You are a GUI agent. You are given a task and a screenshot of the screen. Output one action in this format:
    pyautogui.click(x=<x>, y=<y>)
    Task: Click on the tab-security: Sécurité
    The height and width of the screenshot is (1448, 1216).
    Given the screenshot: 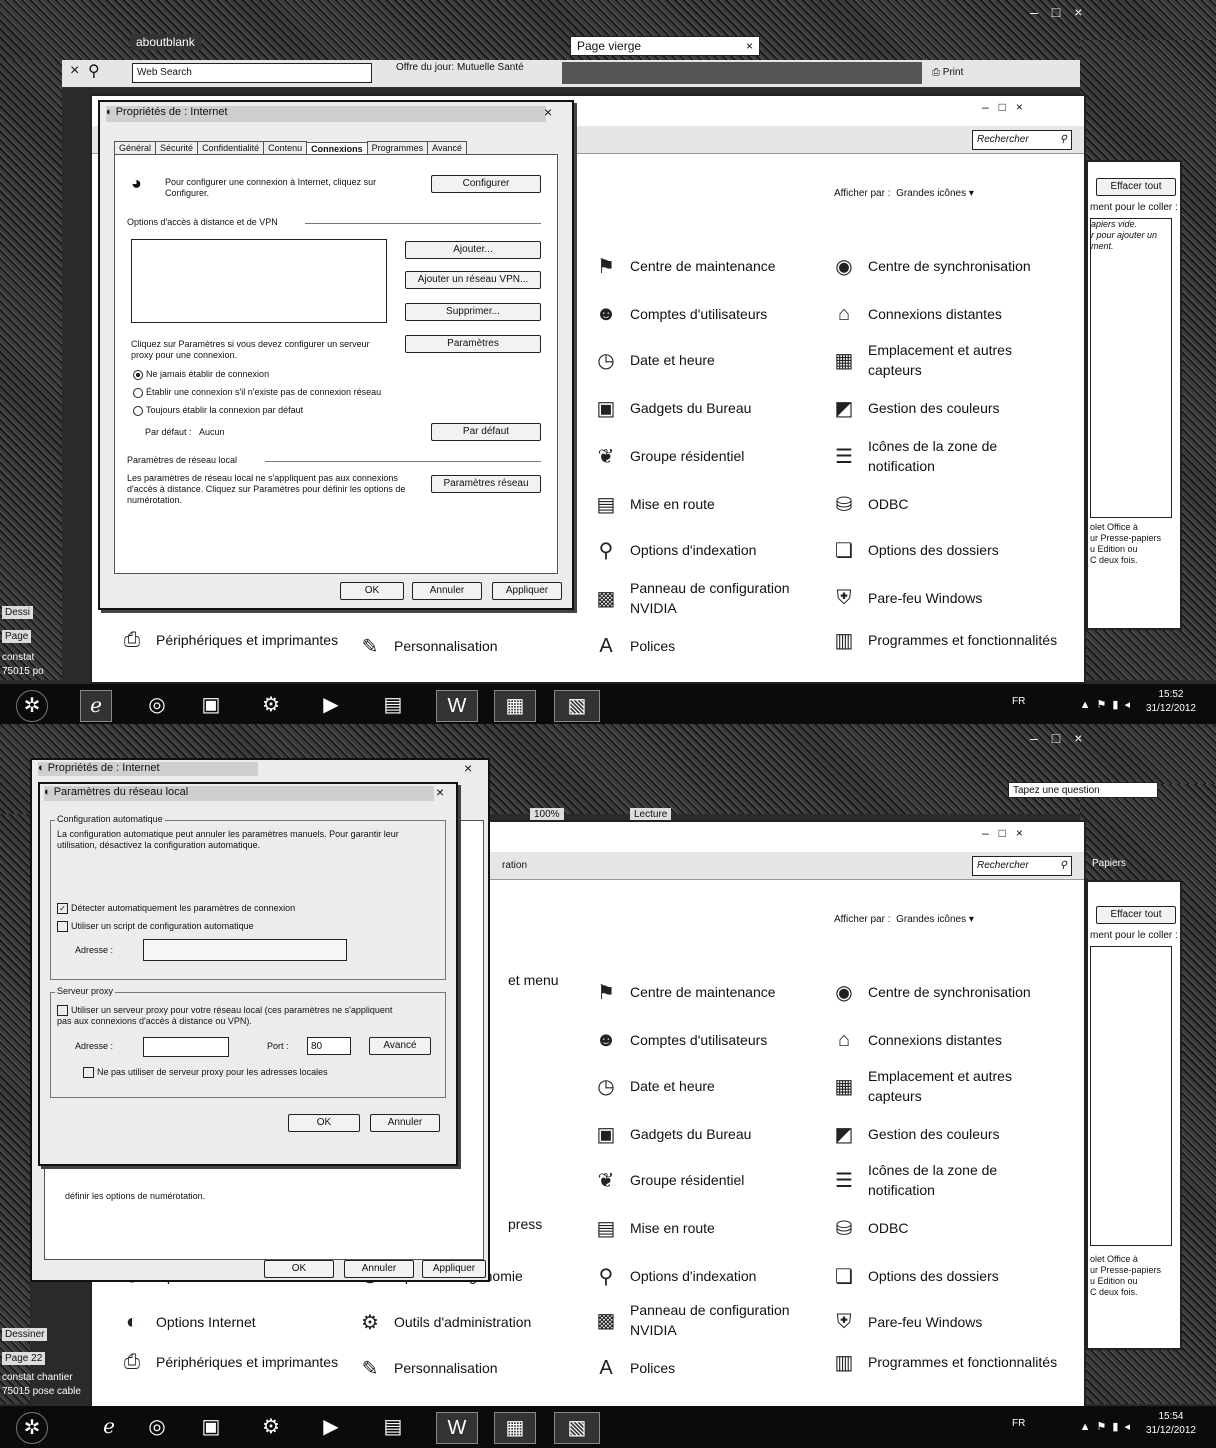 What is the action you would take?
    pyautogui.click(x=177, y=147)
    